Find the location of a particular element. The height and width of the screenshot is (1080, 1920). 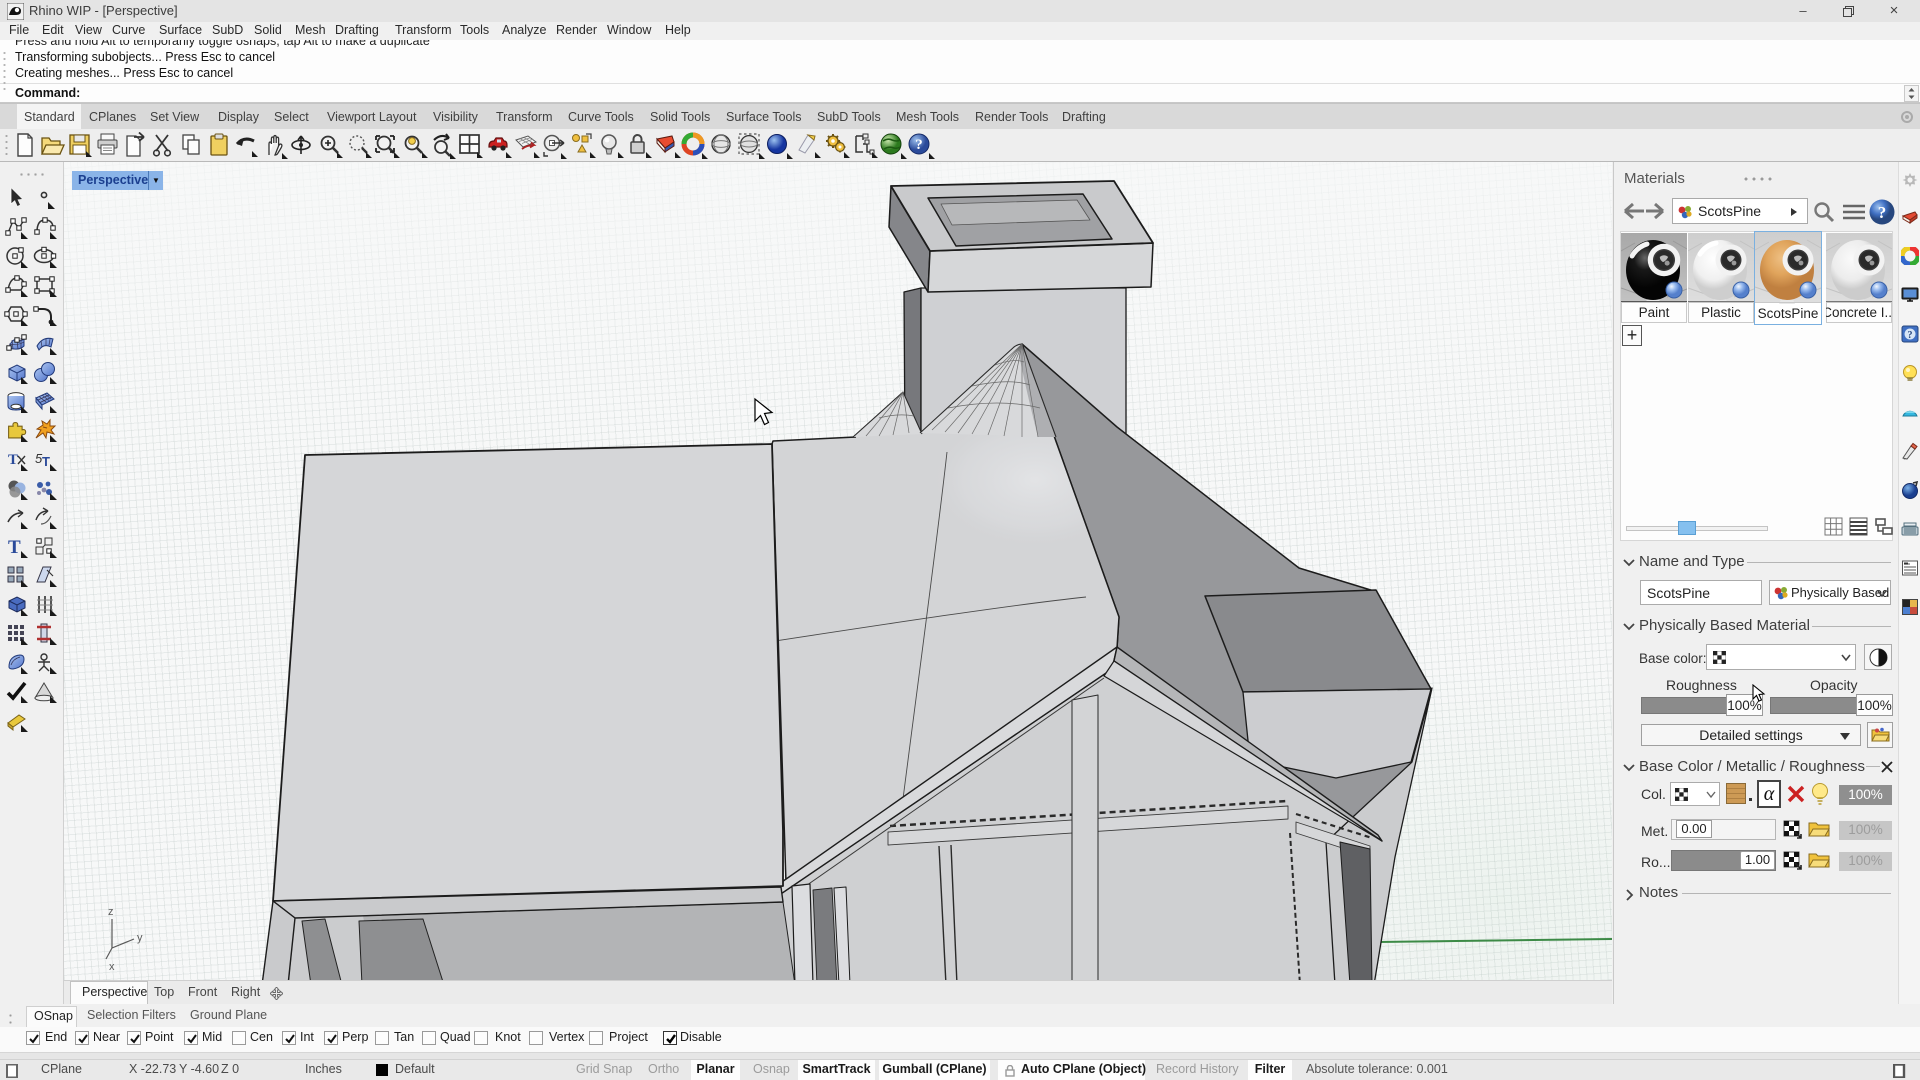

svg-text: Paint is located at coordinates (1654, 312).